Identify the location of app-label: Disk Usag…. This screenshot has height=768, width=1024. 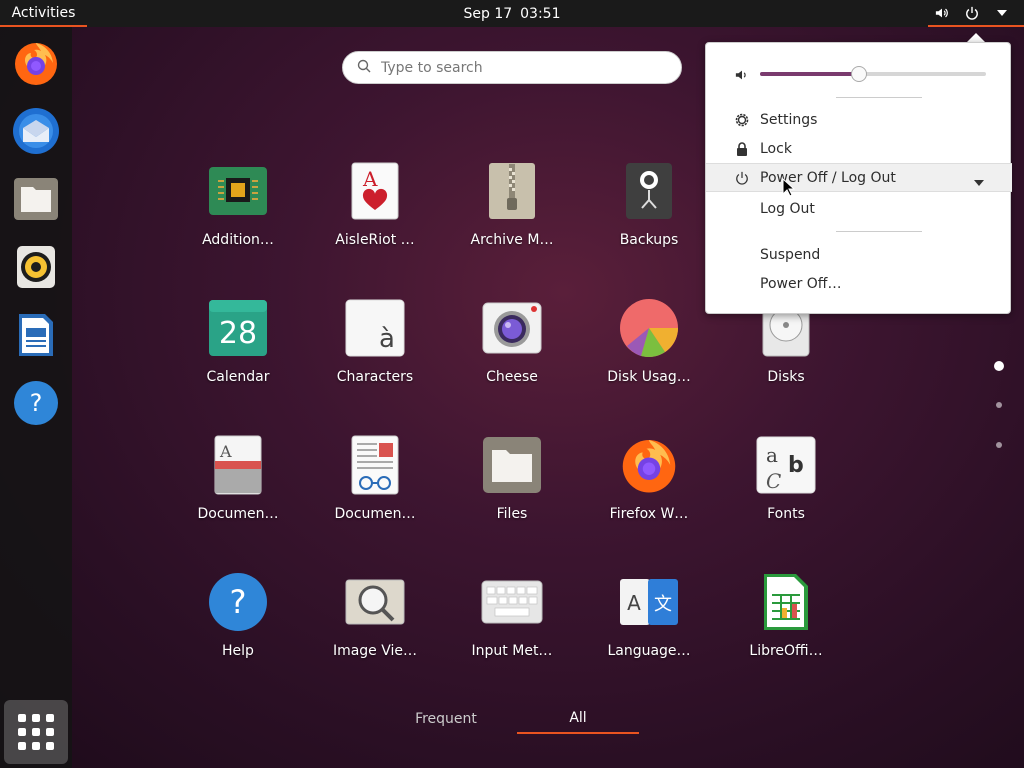
(649, 377).